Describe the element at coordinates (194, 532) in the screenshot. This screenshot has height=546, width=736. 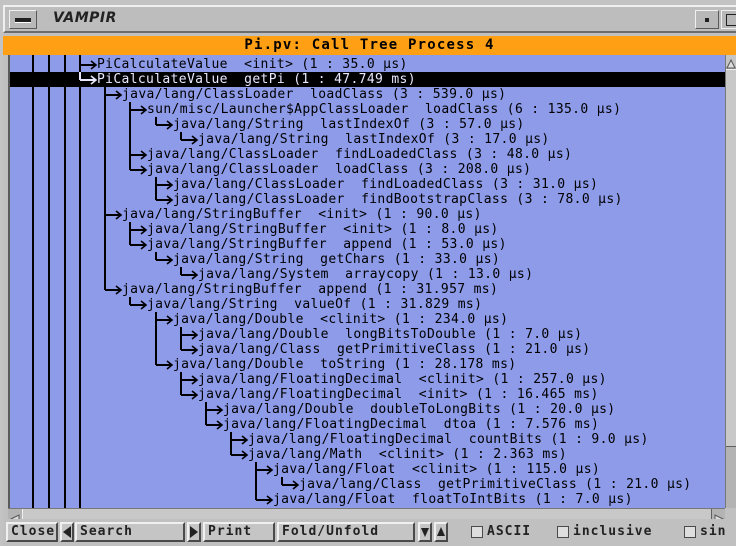
I see `search-next-button` at that location.